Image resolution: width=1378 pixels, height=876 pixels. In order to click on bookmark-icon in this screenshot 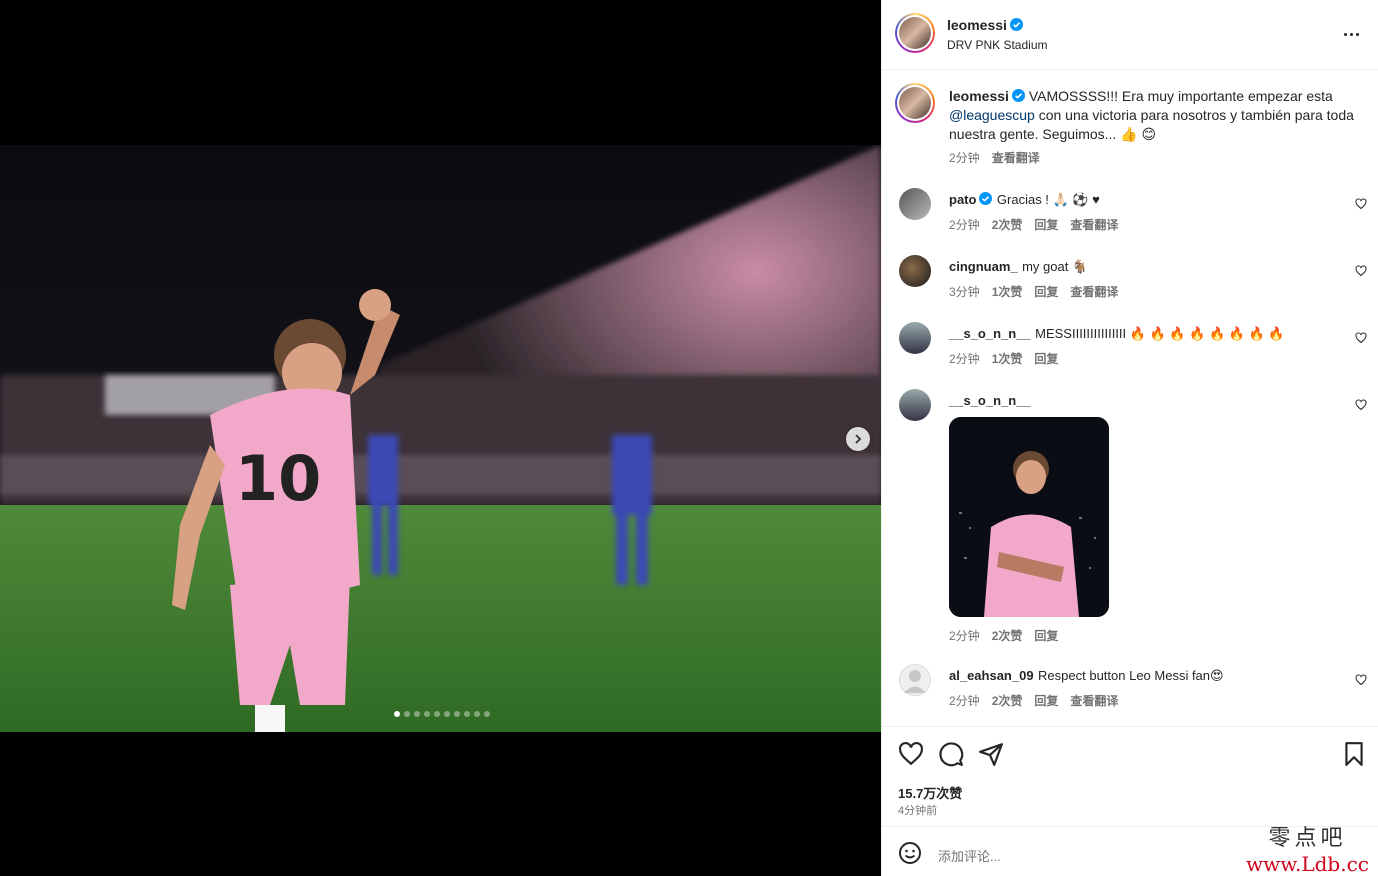, I will do `click(1354, 754)`.